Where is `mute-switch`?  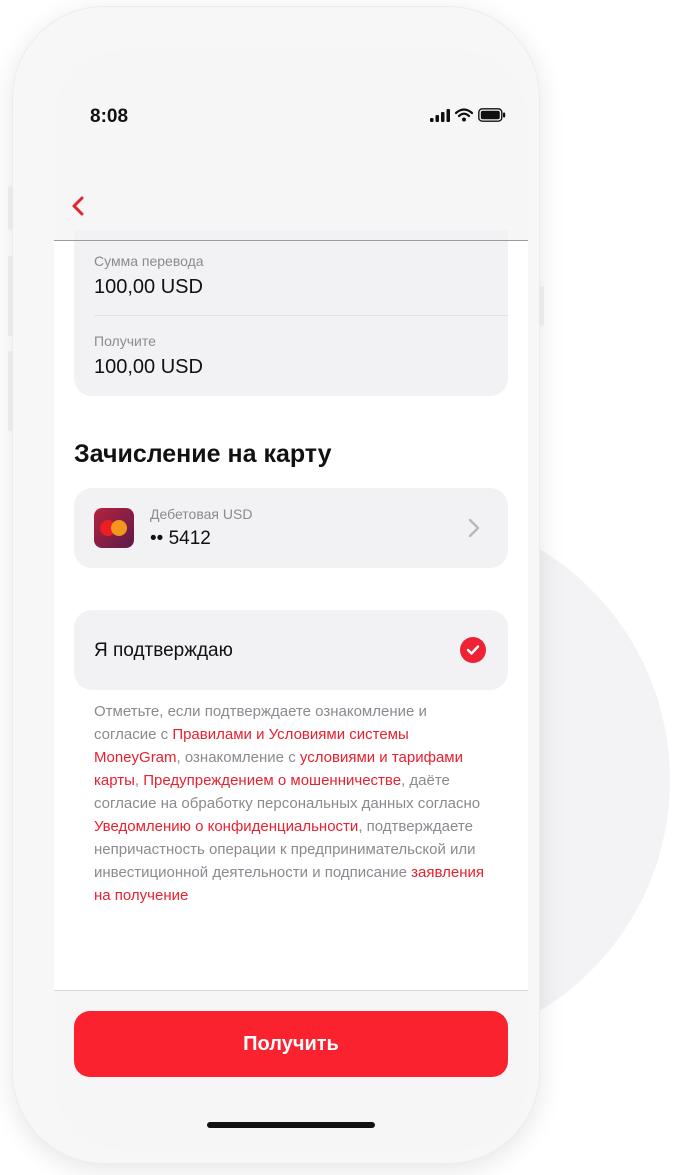 mute-switch is located at coordinates (10, 208).